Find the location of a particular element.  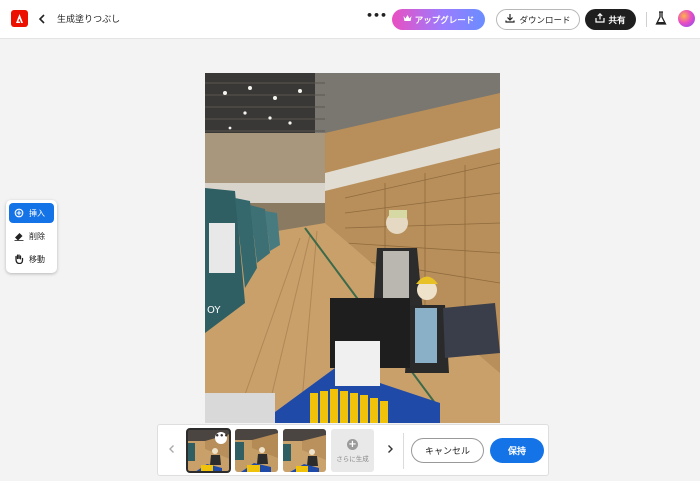

thumbnail-more-button: ••• is located at coordinates (221, 438).